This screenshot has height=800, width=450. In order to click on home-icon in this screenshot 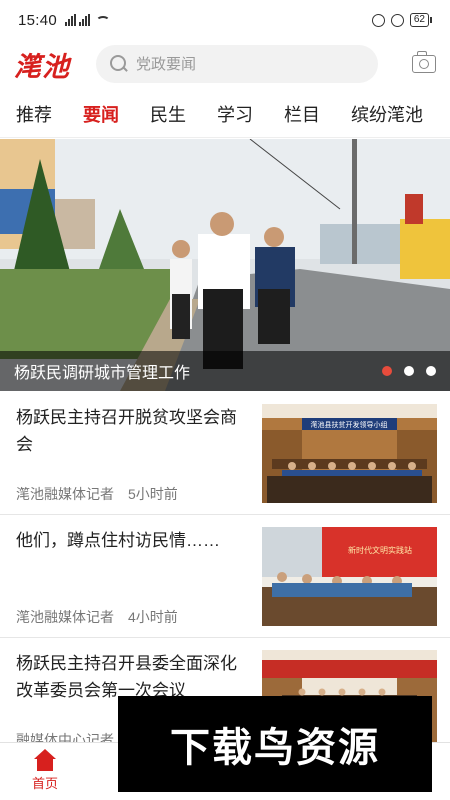, I will do `click(45, 761)`.